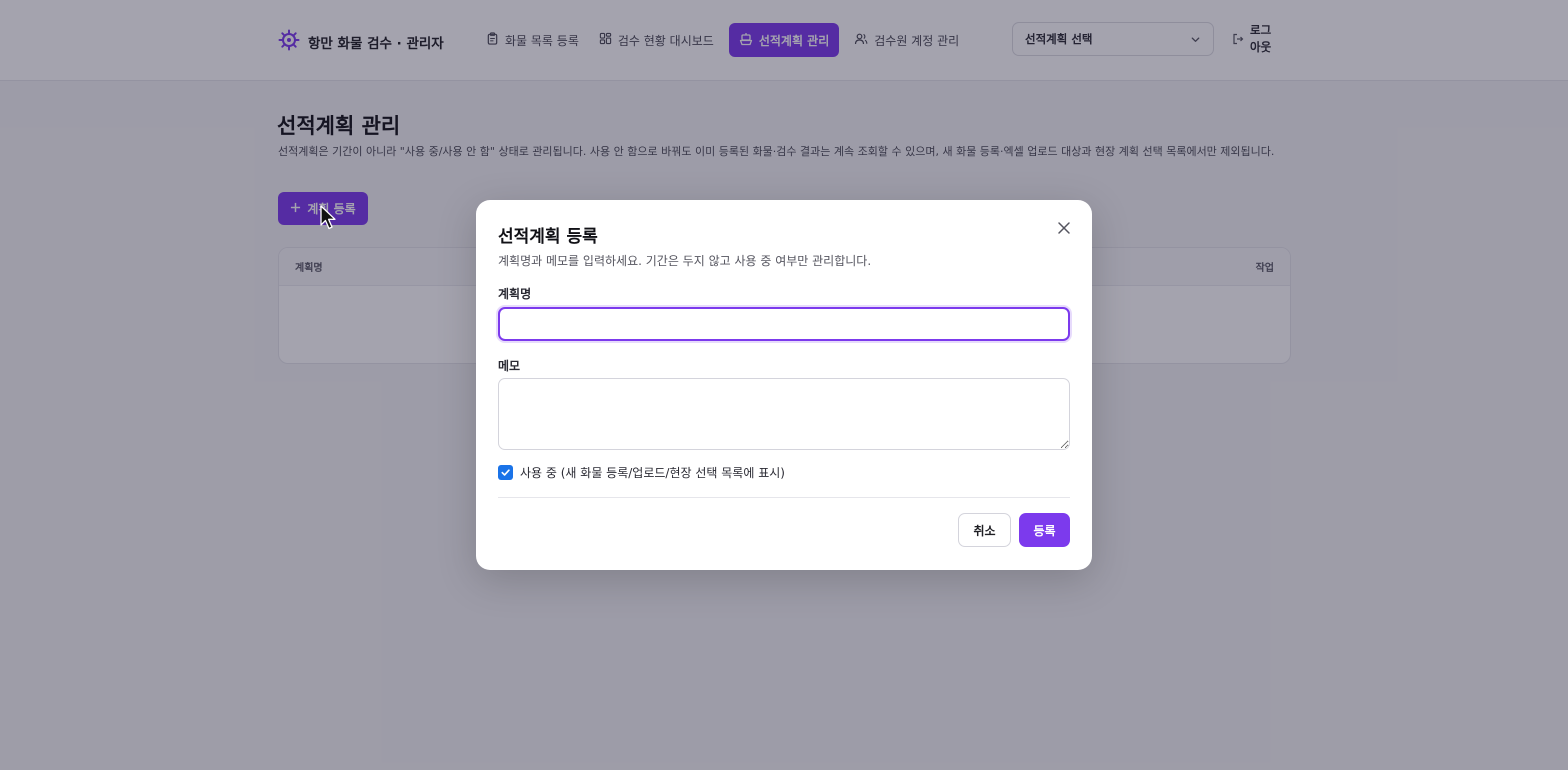  Describe the element at coordinates (652, 473) in the screenshot. I see `active-checkbox-label: 사용 중 (새 화물 등록/업로드/현장 선택 목록에 표시)` at that location.